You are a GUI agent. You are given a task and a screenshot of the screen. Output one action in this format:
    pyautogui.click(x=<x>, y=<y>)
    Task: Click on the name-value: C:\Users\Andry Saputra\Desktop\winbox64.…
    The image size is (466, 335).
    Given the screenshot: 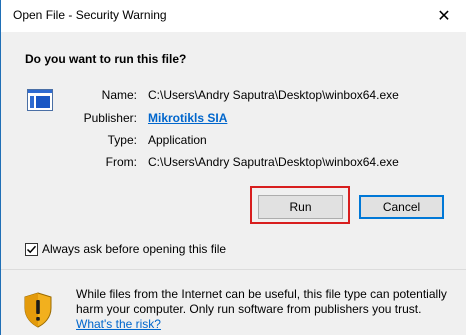 What is the action you would take?
    pyautogui.click(x=273, y=95)
    